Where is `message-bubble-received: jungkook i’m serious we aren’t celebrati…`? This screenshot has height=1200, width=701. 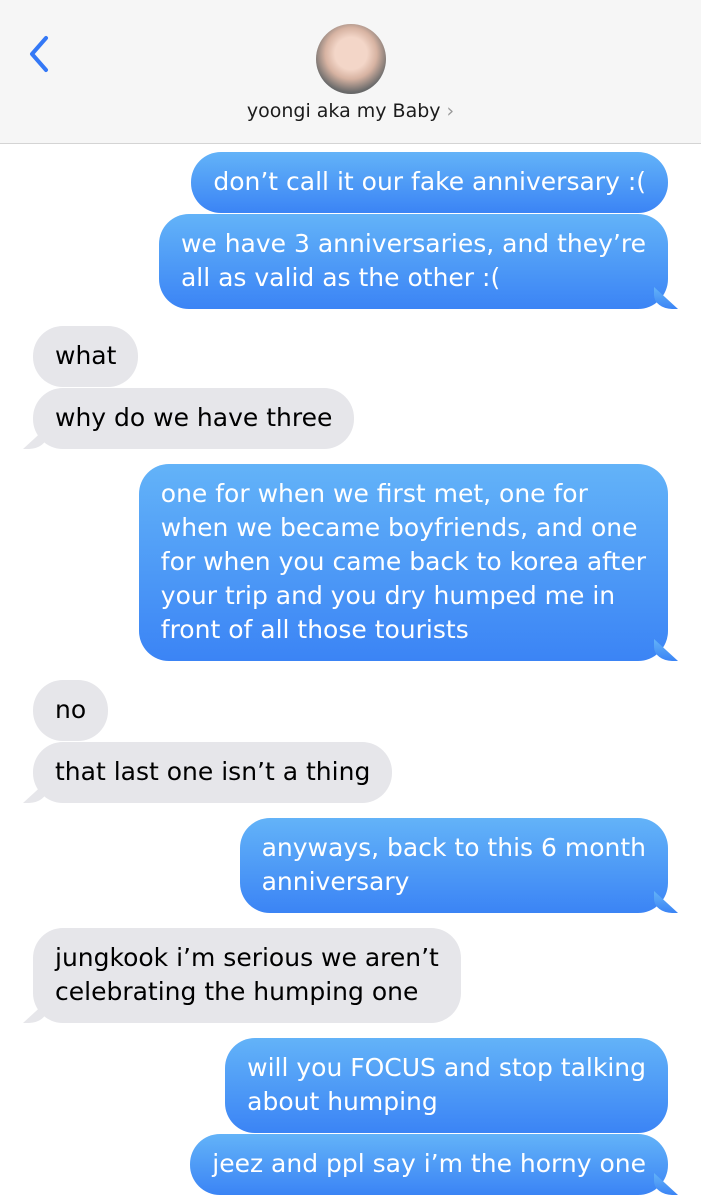
message-bubble-received: jungkook i’m serious we aren’t celebrati… is located at coordinates (247, 975).